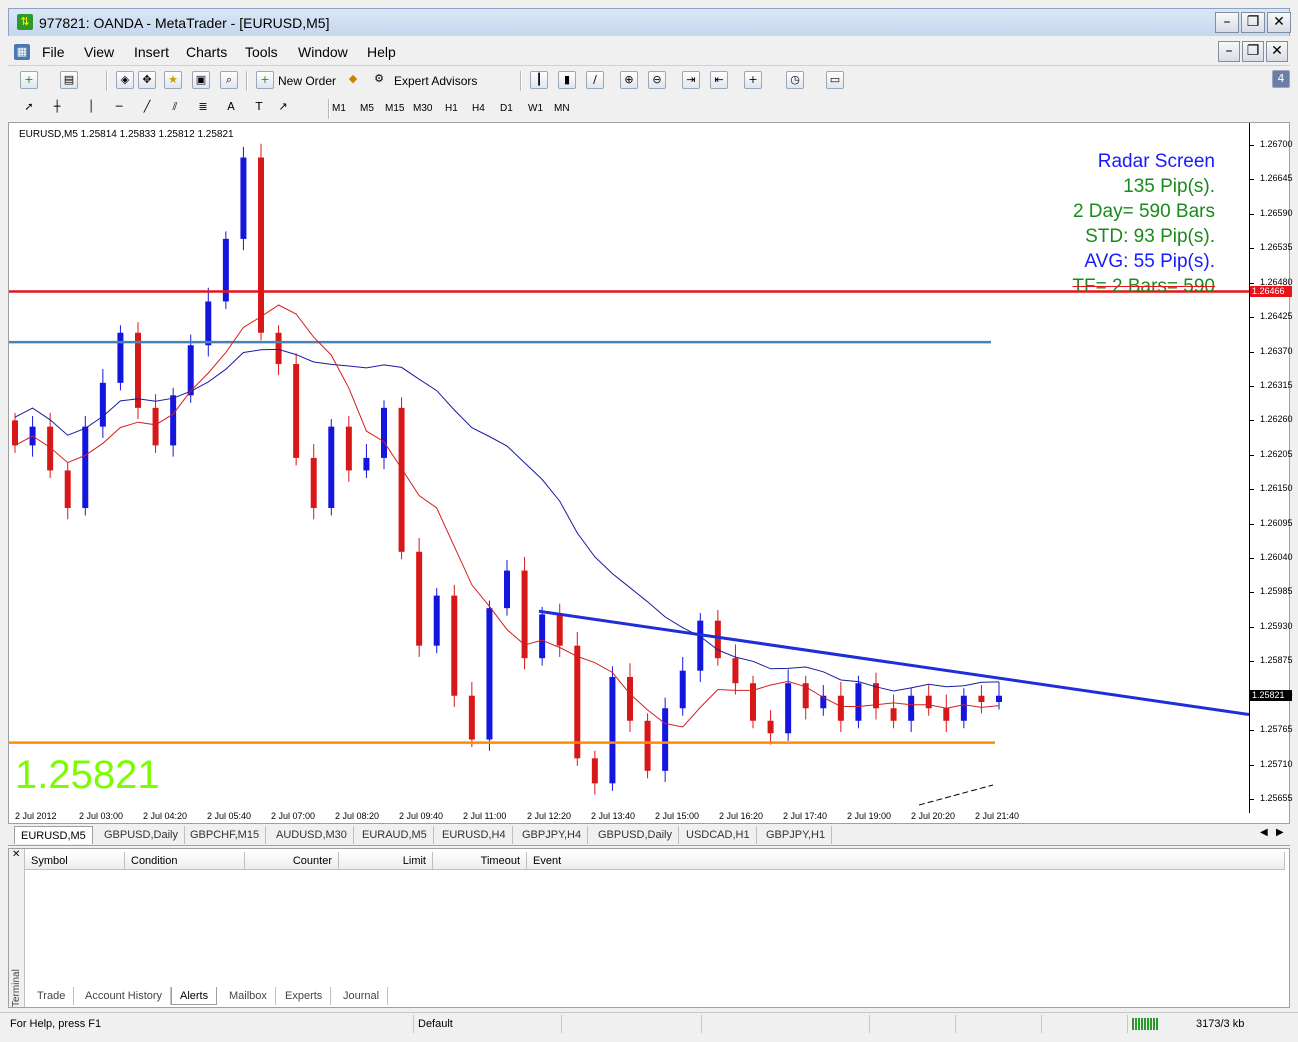  I want to click on terminal-tab-alerts: Alerts, so click(194, 996).